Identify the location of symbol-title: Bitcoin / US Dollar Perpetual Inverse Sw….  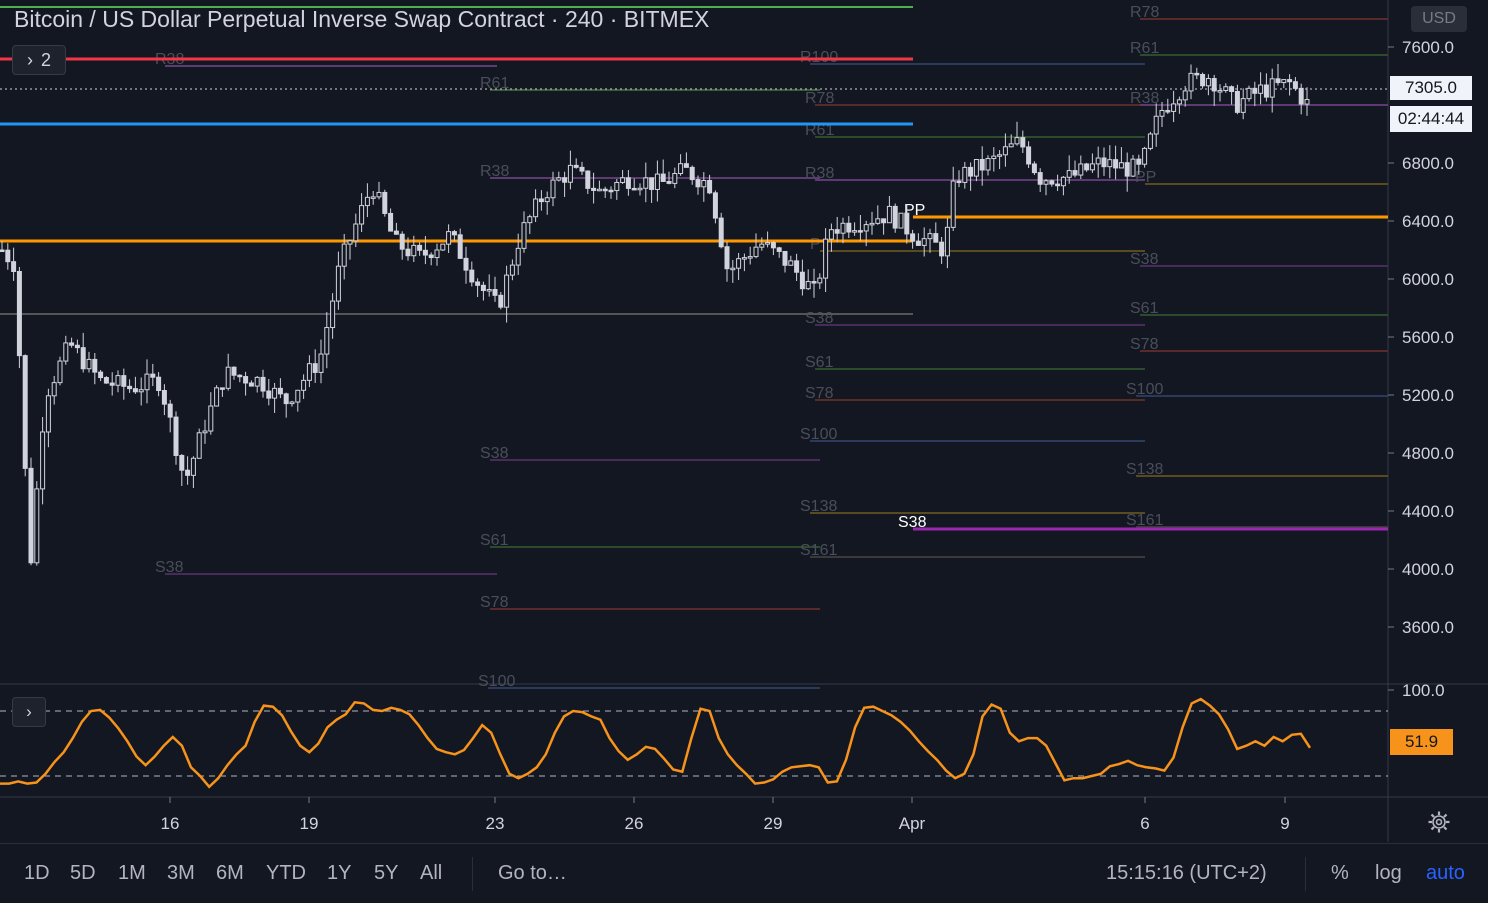
(362, 19).